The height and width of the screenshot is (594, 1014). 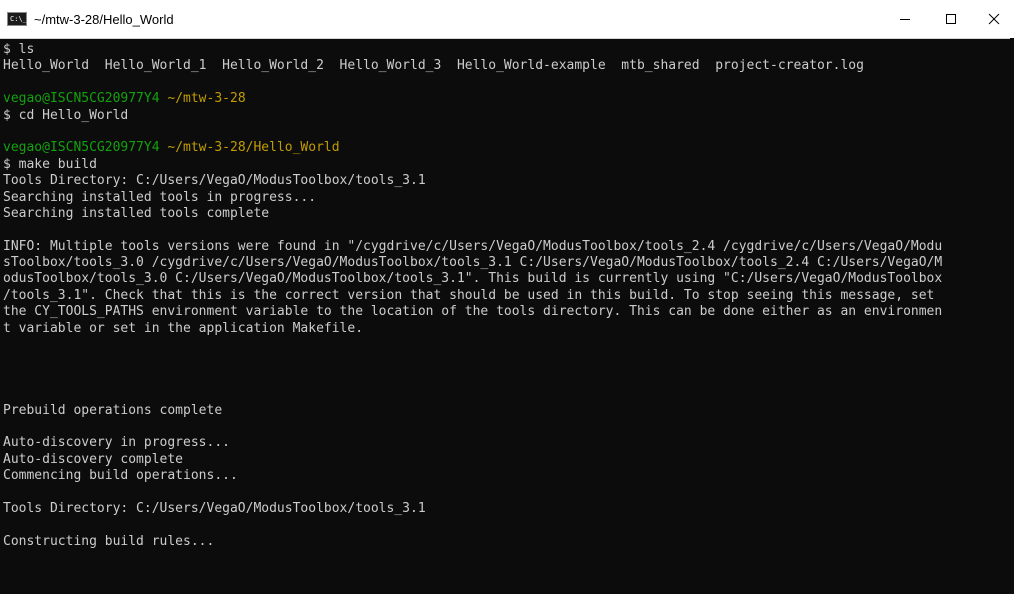 What do you see at coordinates (206, 99) in the screenshot?
I see `prompt-path: ~/mtw-3-28` at bounding box center [206, 99].